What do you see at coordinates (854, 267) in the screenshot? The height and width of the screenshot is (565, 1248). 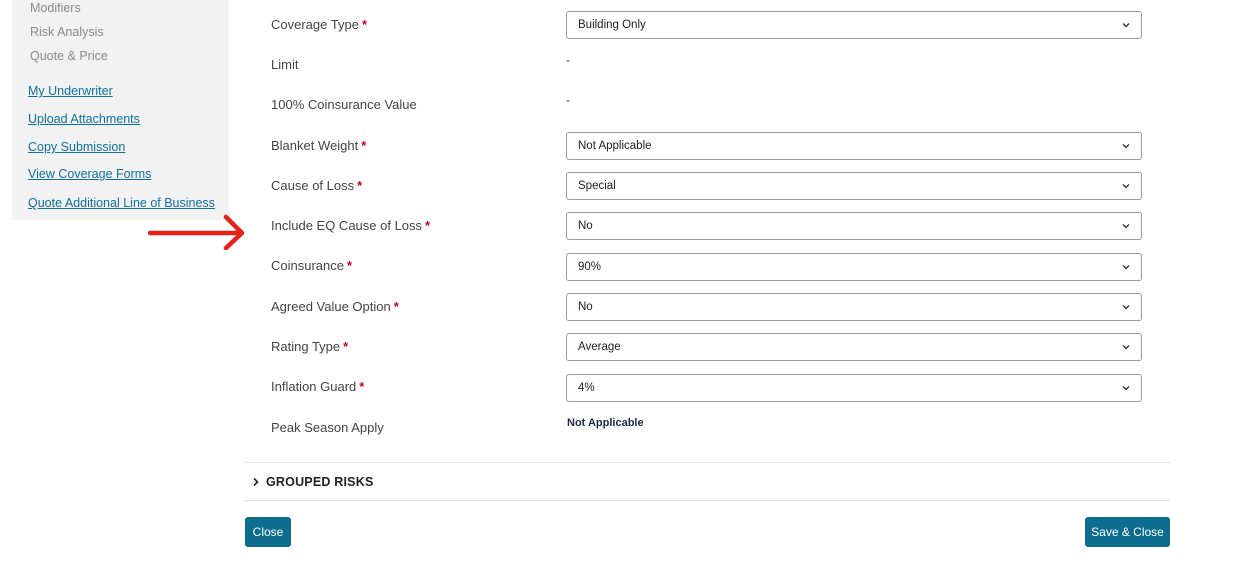 I see `coinsurance-select: 90%` at bounding box center [854, 267].